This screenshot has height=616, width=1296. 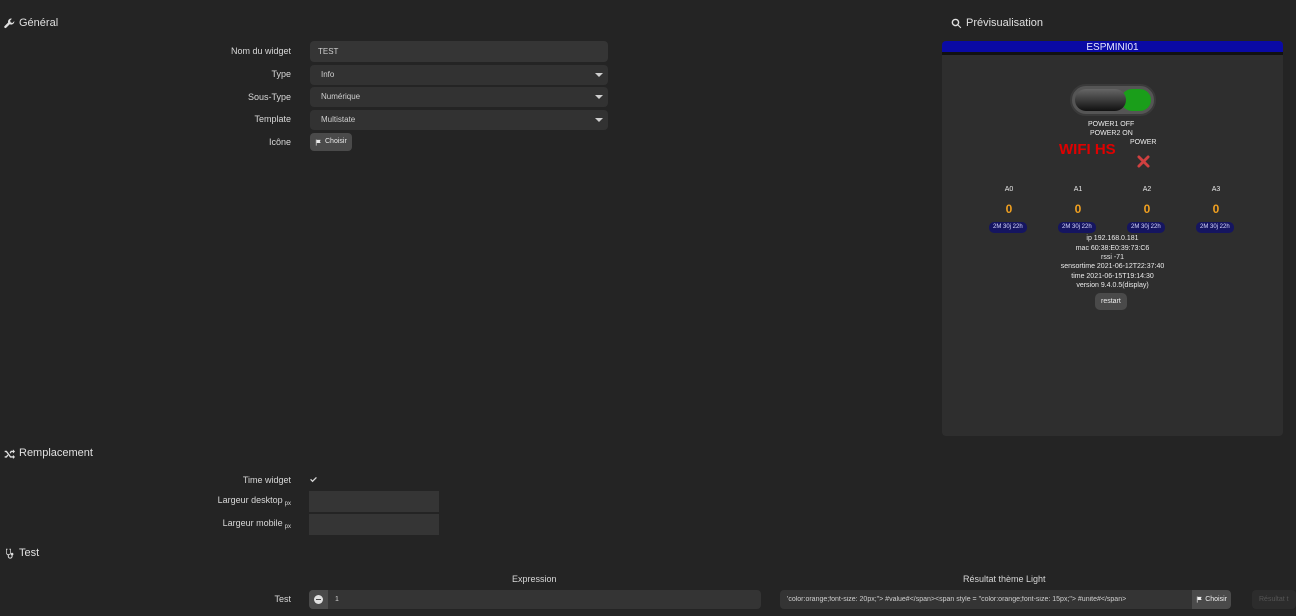 I want to click on section-replacement-label: Remplacement, so click(x=56, y=453).